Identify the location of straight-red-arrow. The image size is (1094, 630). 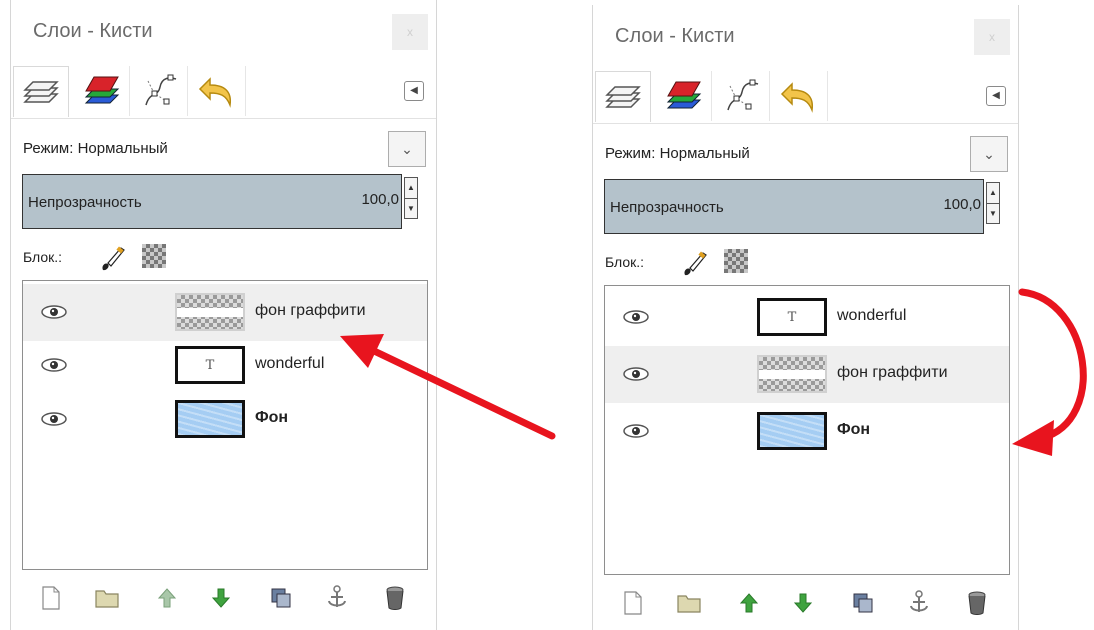
(448, 387).